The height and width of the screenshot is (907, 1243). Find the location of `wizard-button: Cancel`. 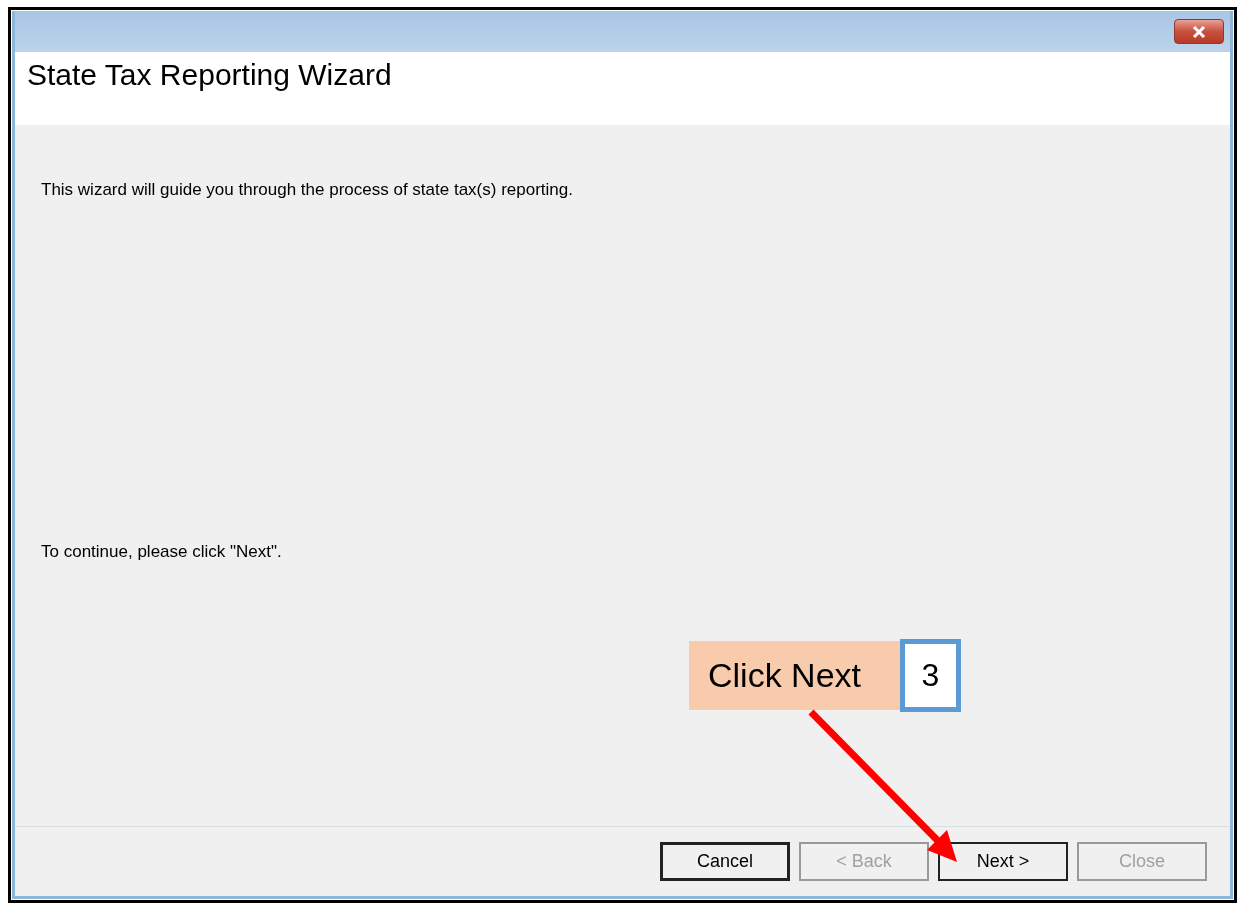

wizard-button: Cancel is located at coordinates (725, 861).